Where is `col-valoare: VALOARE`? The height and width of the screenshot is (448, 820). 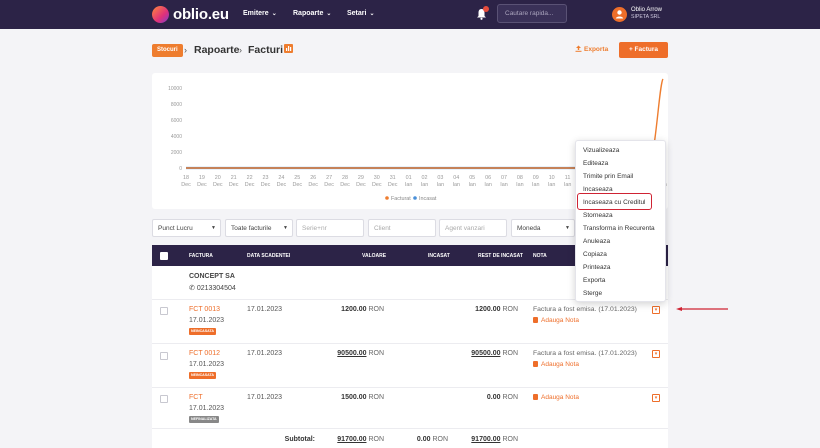 col-valoare: VALOARE is located at coordinates (374, 256).